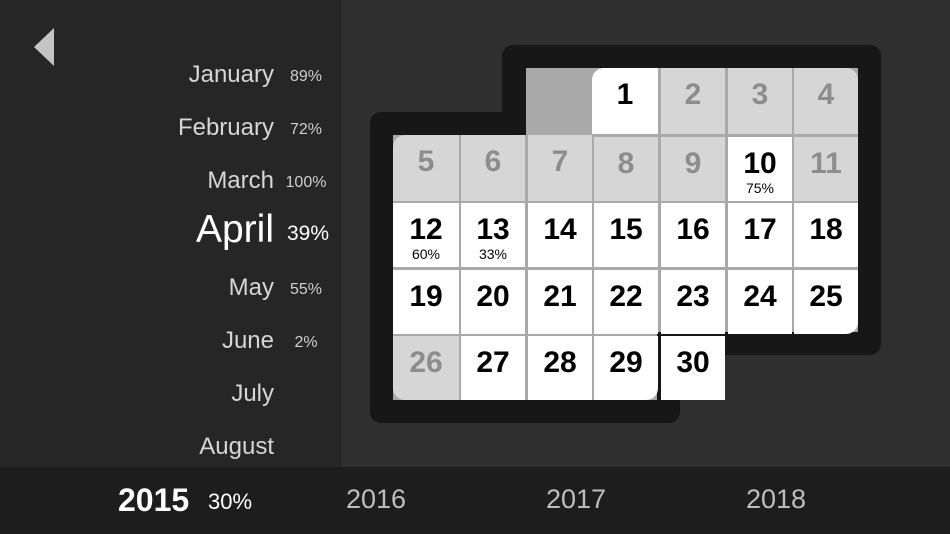 This screenshot has height=534, width=950. Describe the element at coordinates (308, 233) in the screenshot. I see `month-percent: 39%` at that location.